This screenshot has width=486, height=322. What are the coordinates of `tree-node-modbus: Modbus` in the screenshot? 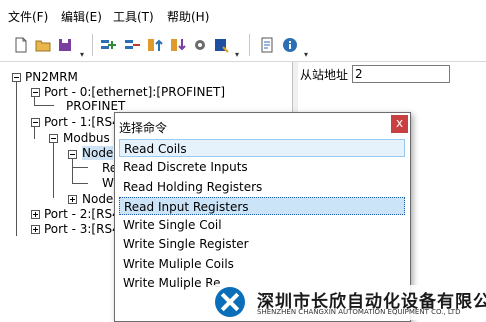 It's located at (86, 138).